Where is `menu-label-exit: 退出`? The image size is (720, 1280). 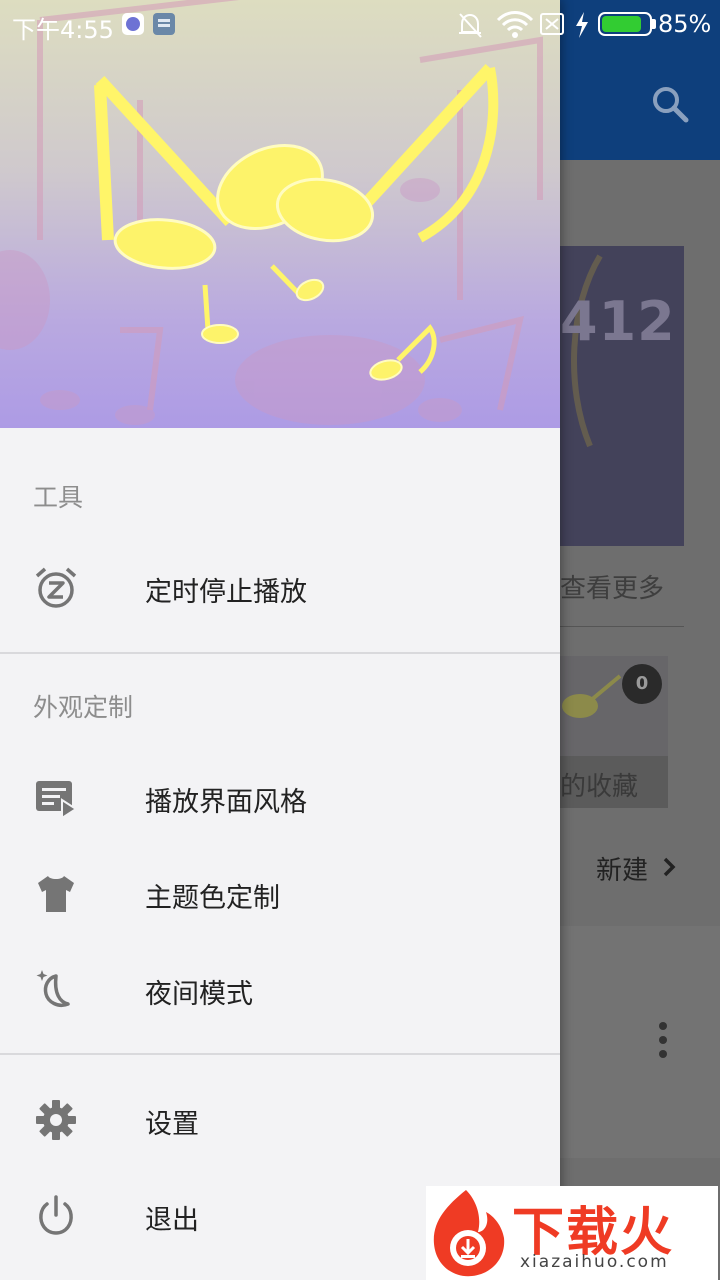
menu-label-exit: 退出 is located at coordinates (172, 1220).